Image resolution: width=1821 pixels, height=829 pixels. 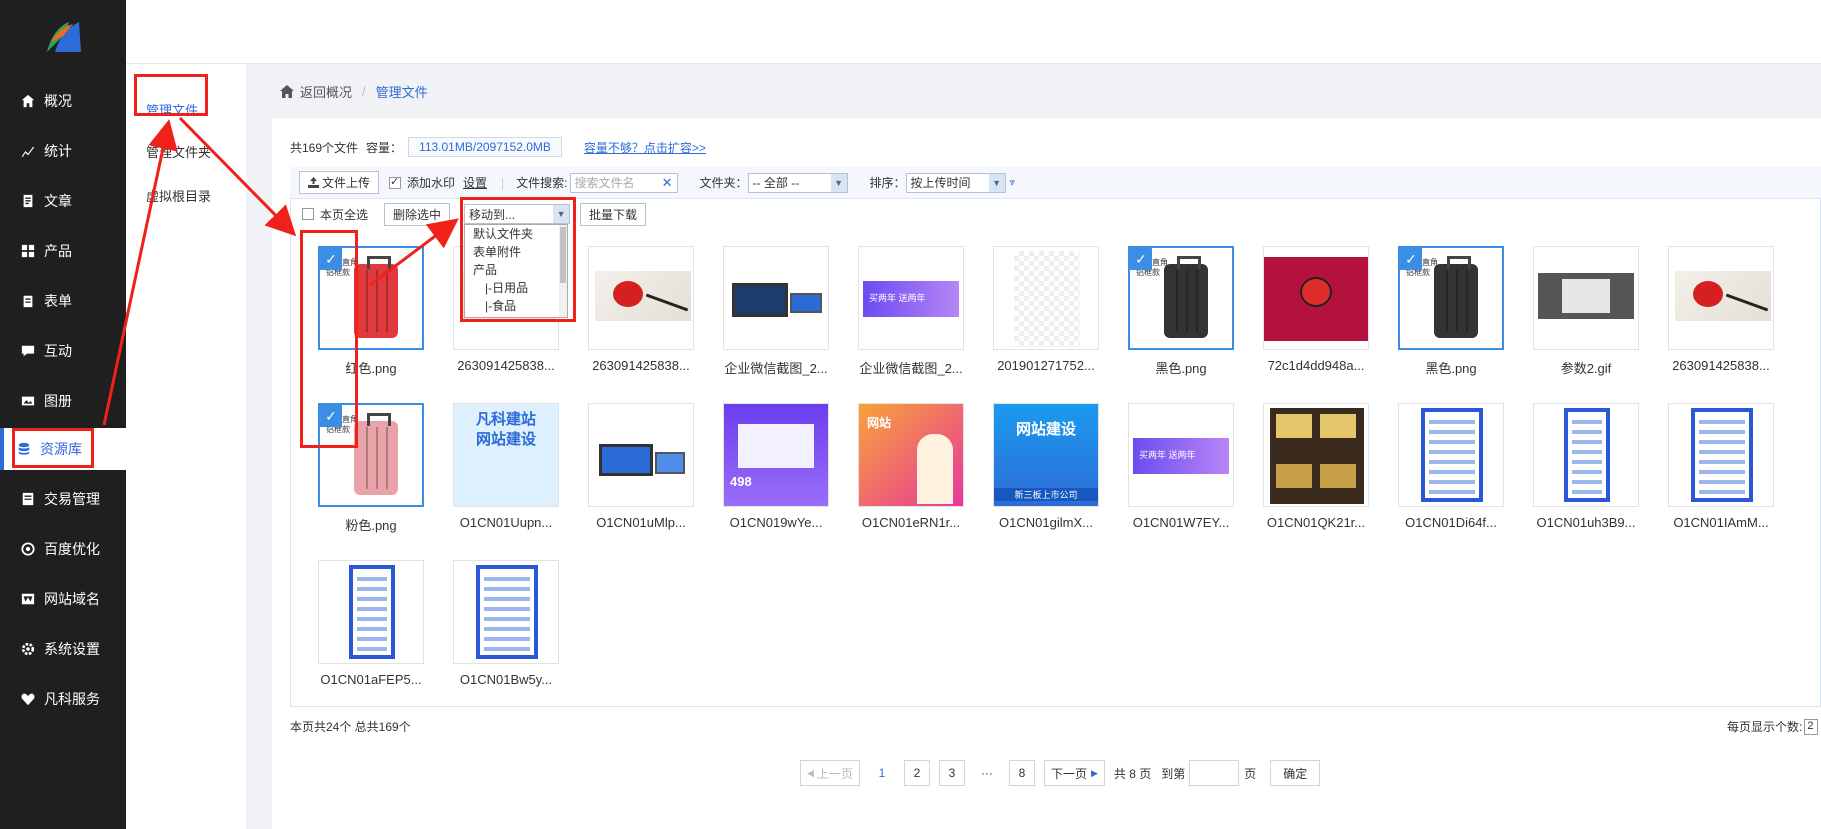 What do you see at coordinates (951, 773) in the screenshot?
I see `page-number: 3` at bounding box center [951, 773].